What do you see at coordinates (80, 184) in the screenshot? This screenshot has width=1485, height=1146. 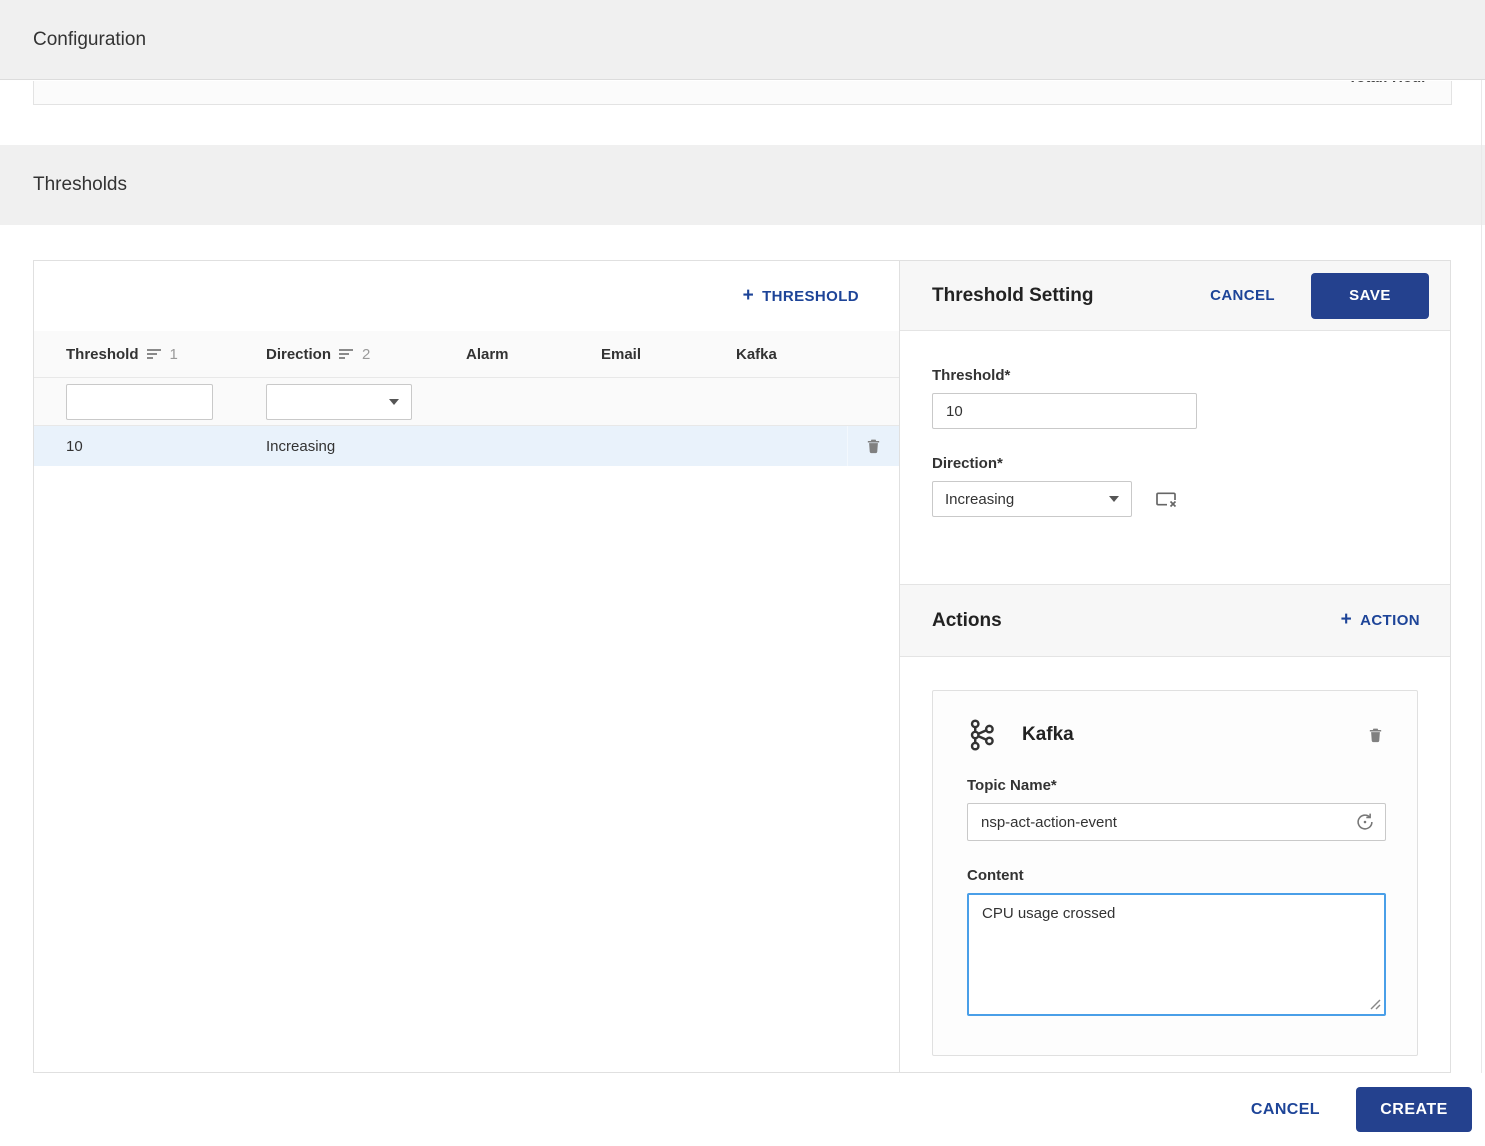 I see `section-title: Thresholds` at bounding box center [80, 184].